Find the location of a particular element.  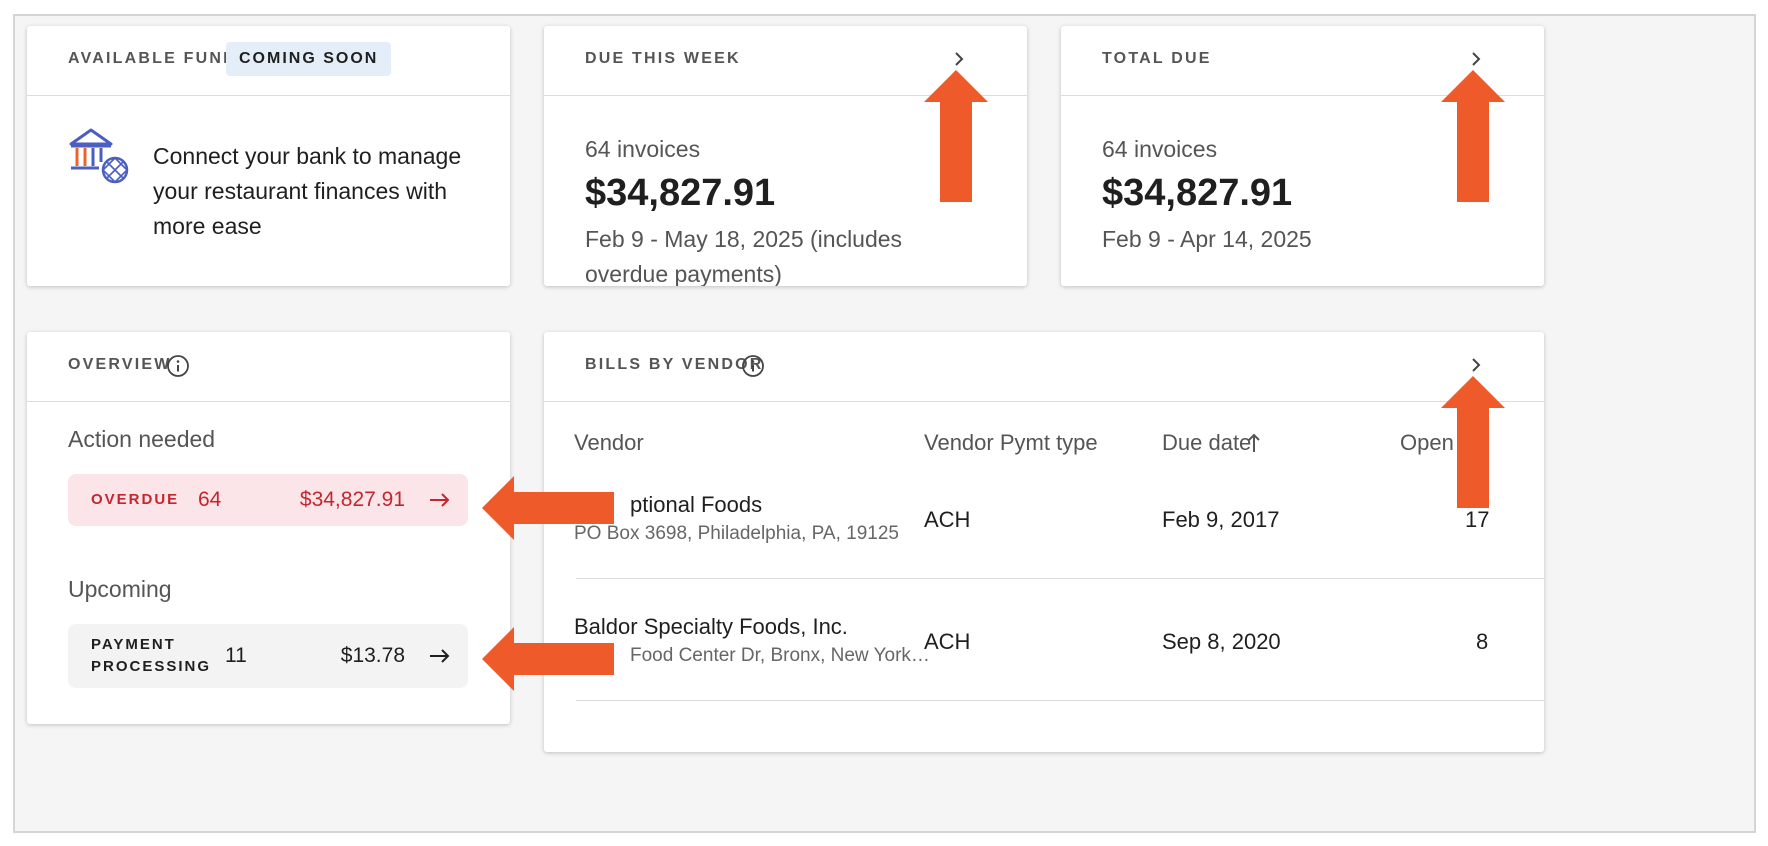

payment-processing-count: 11 is located at coordinates (236, 655).